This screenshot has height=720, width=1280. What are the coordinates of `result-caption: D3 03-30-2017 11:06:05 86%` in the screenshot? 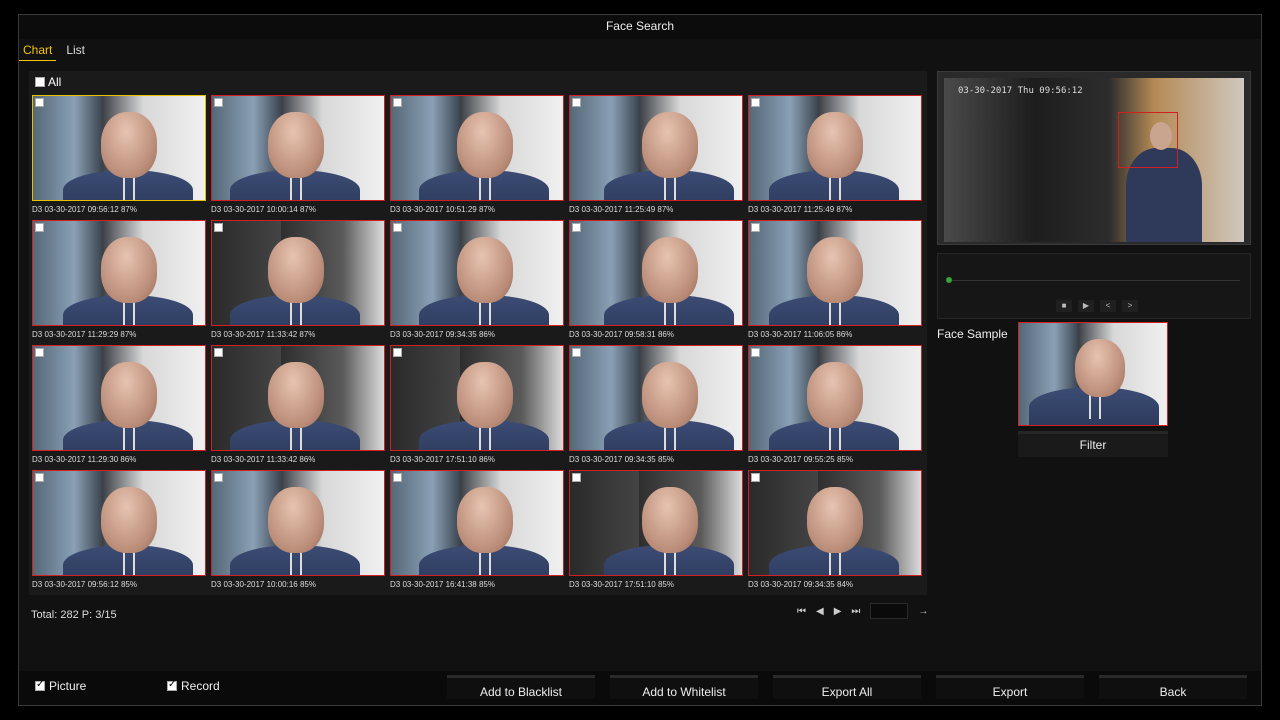 It's located at (800, 334).